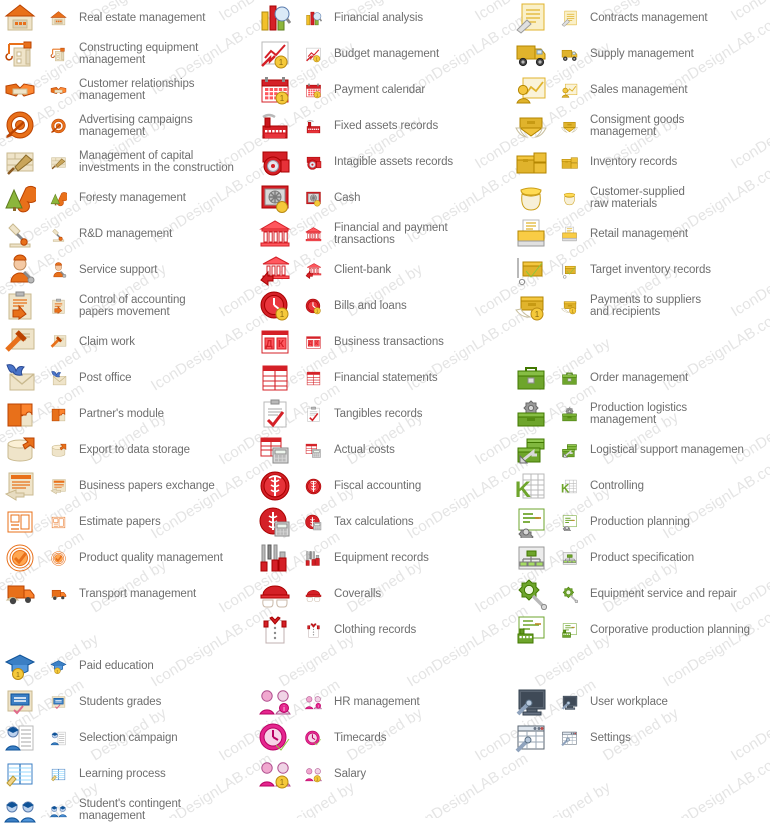  Describe the element at coordinates (313, 738) in the screenshot. I see `clock-check-icon-small` at that location.